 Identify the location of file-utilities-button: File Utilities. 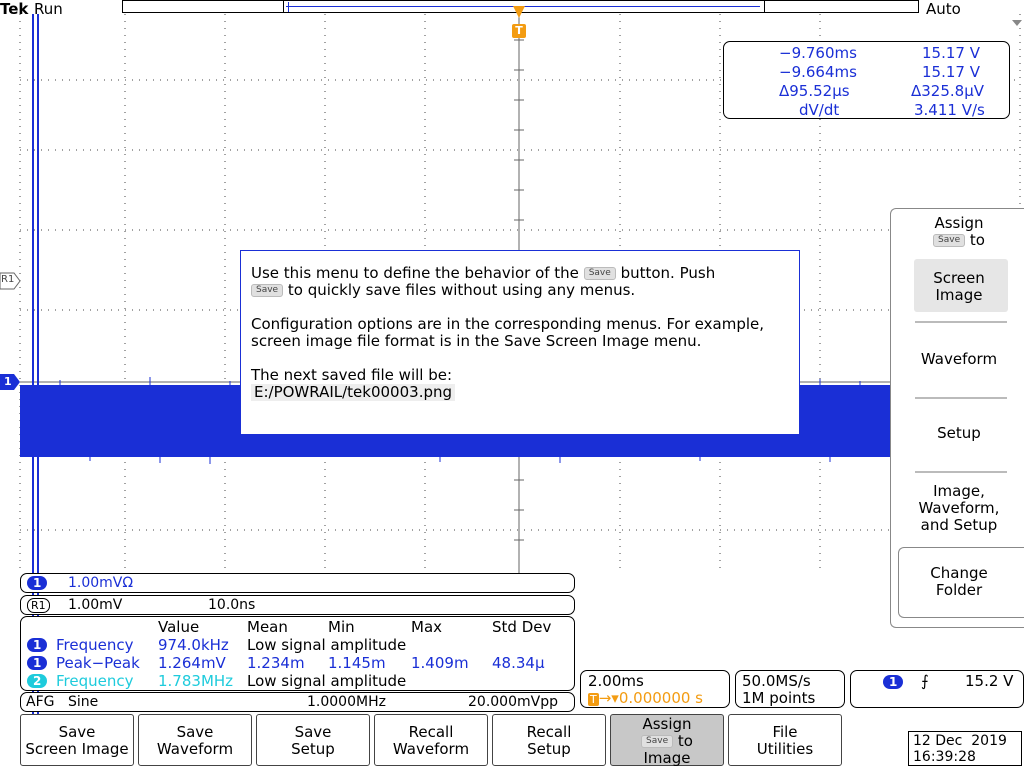
(785, 740).